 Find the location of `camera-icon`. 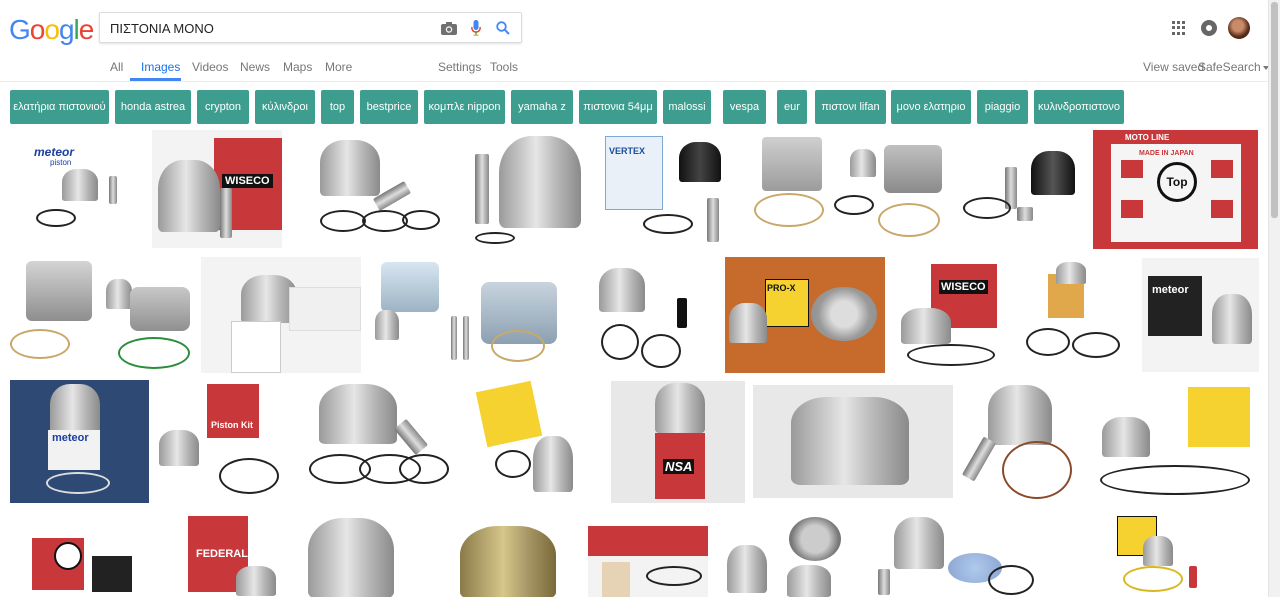

camera-icon is located at coordinates (449, 28).